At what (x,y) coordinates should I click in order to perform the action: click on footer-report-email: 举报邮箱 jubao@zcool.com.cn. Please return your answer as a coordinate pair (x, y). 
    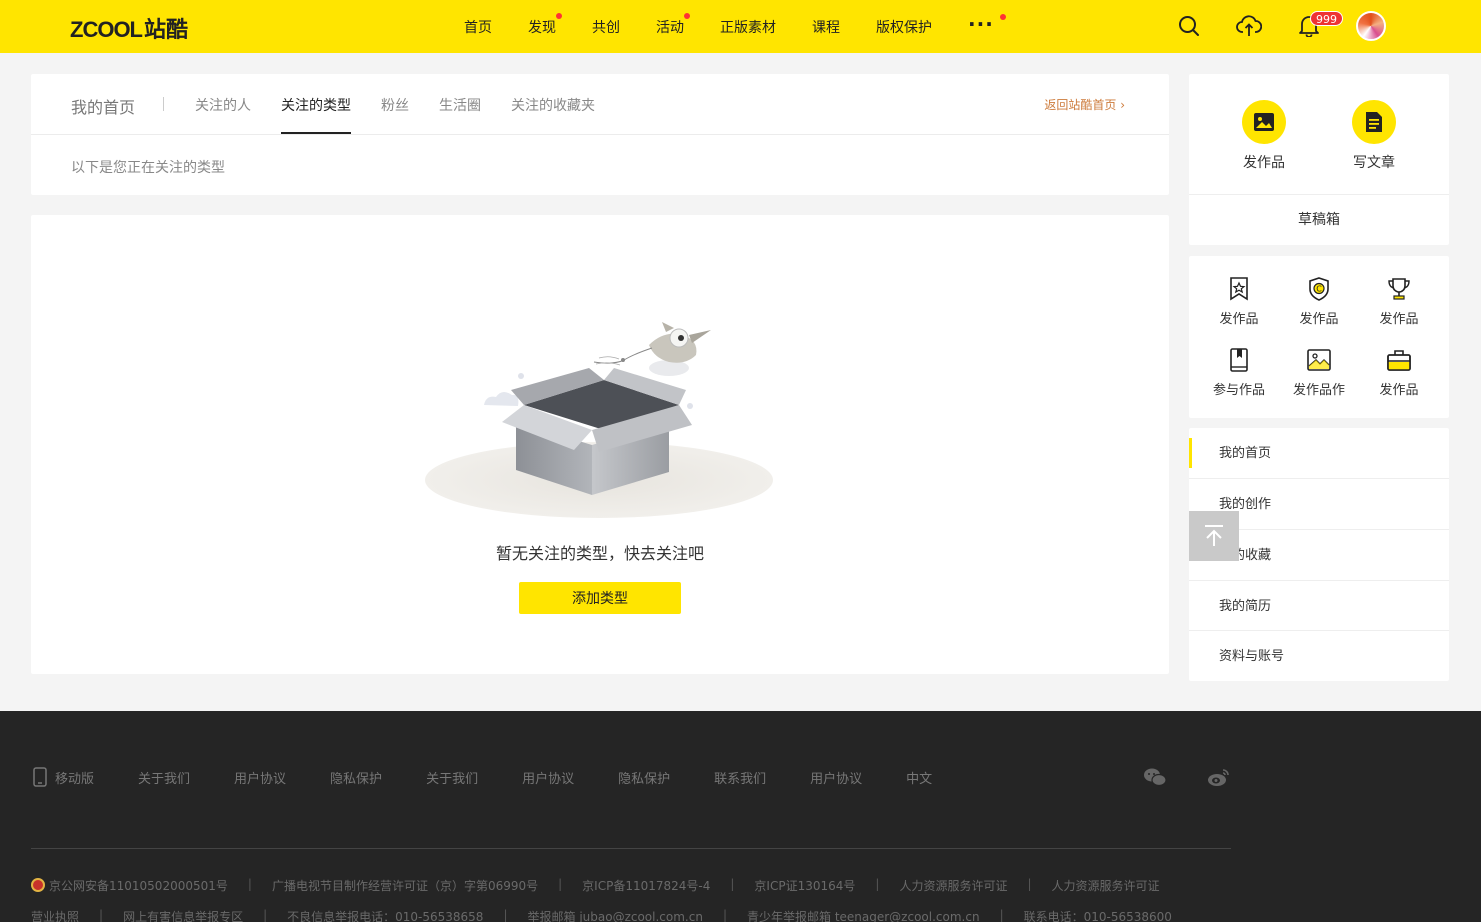
    Looking at the image, I should click on (615, 915).